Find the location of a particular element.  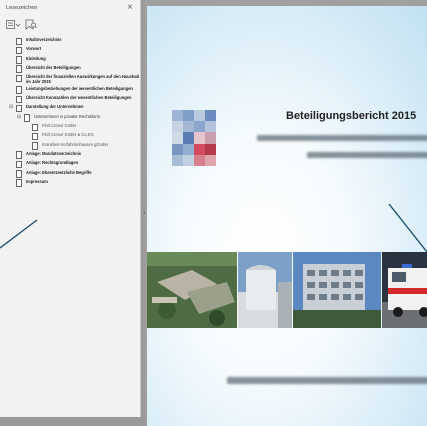

bookmarks-header: Lesezeichen × is located at coordinates (70, 8).